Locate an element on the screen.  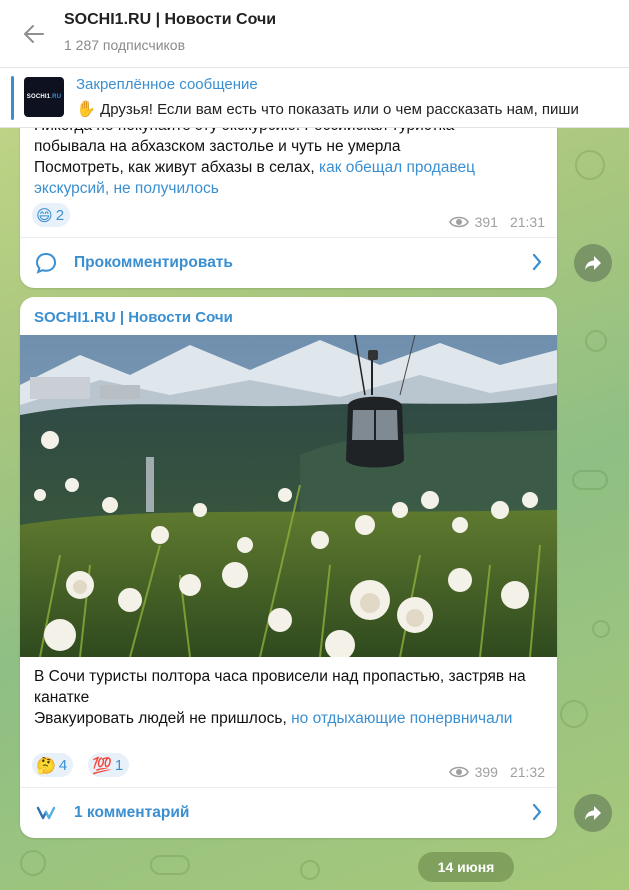
pinned-thumbnail: SOCHI1 .RU is located at coordinates (44, 97).